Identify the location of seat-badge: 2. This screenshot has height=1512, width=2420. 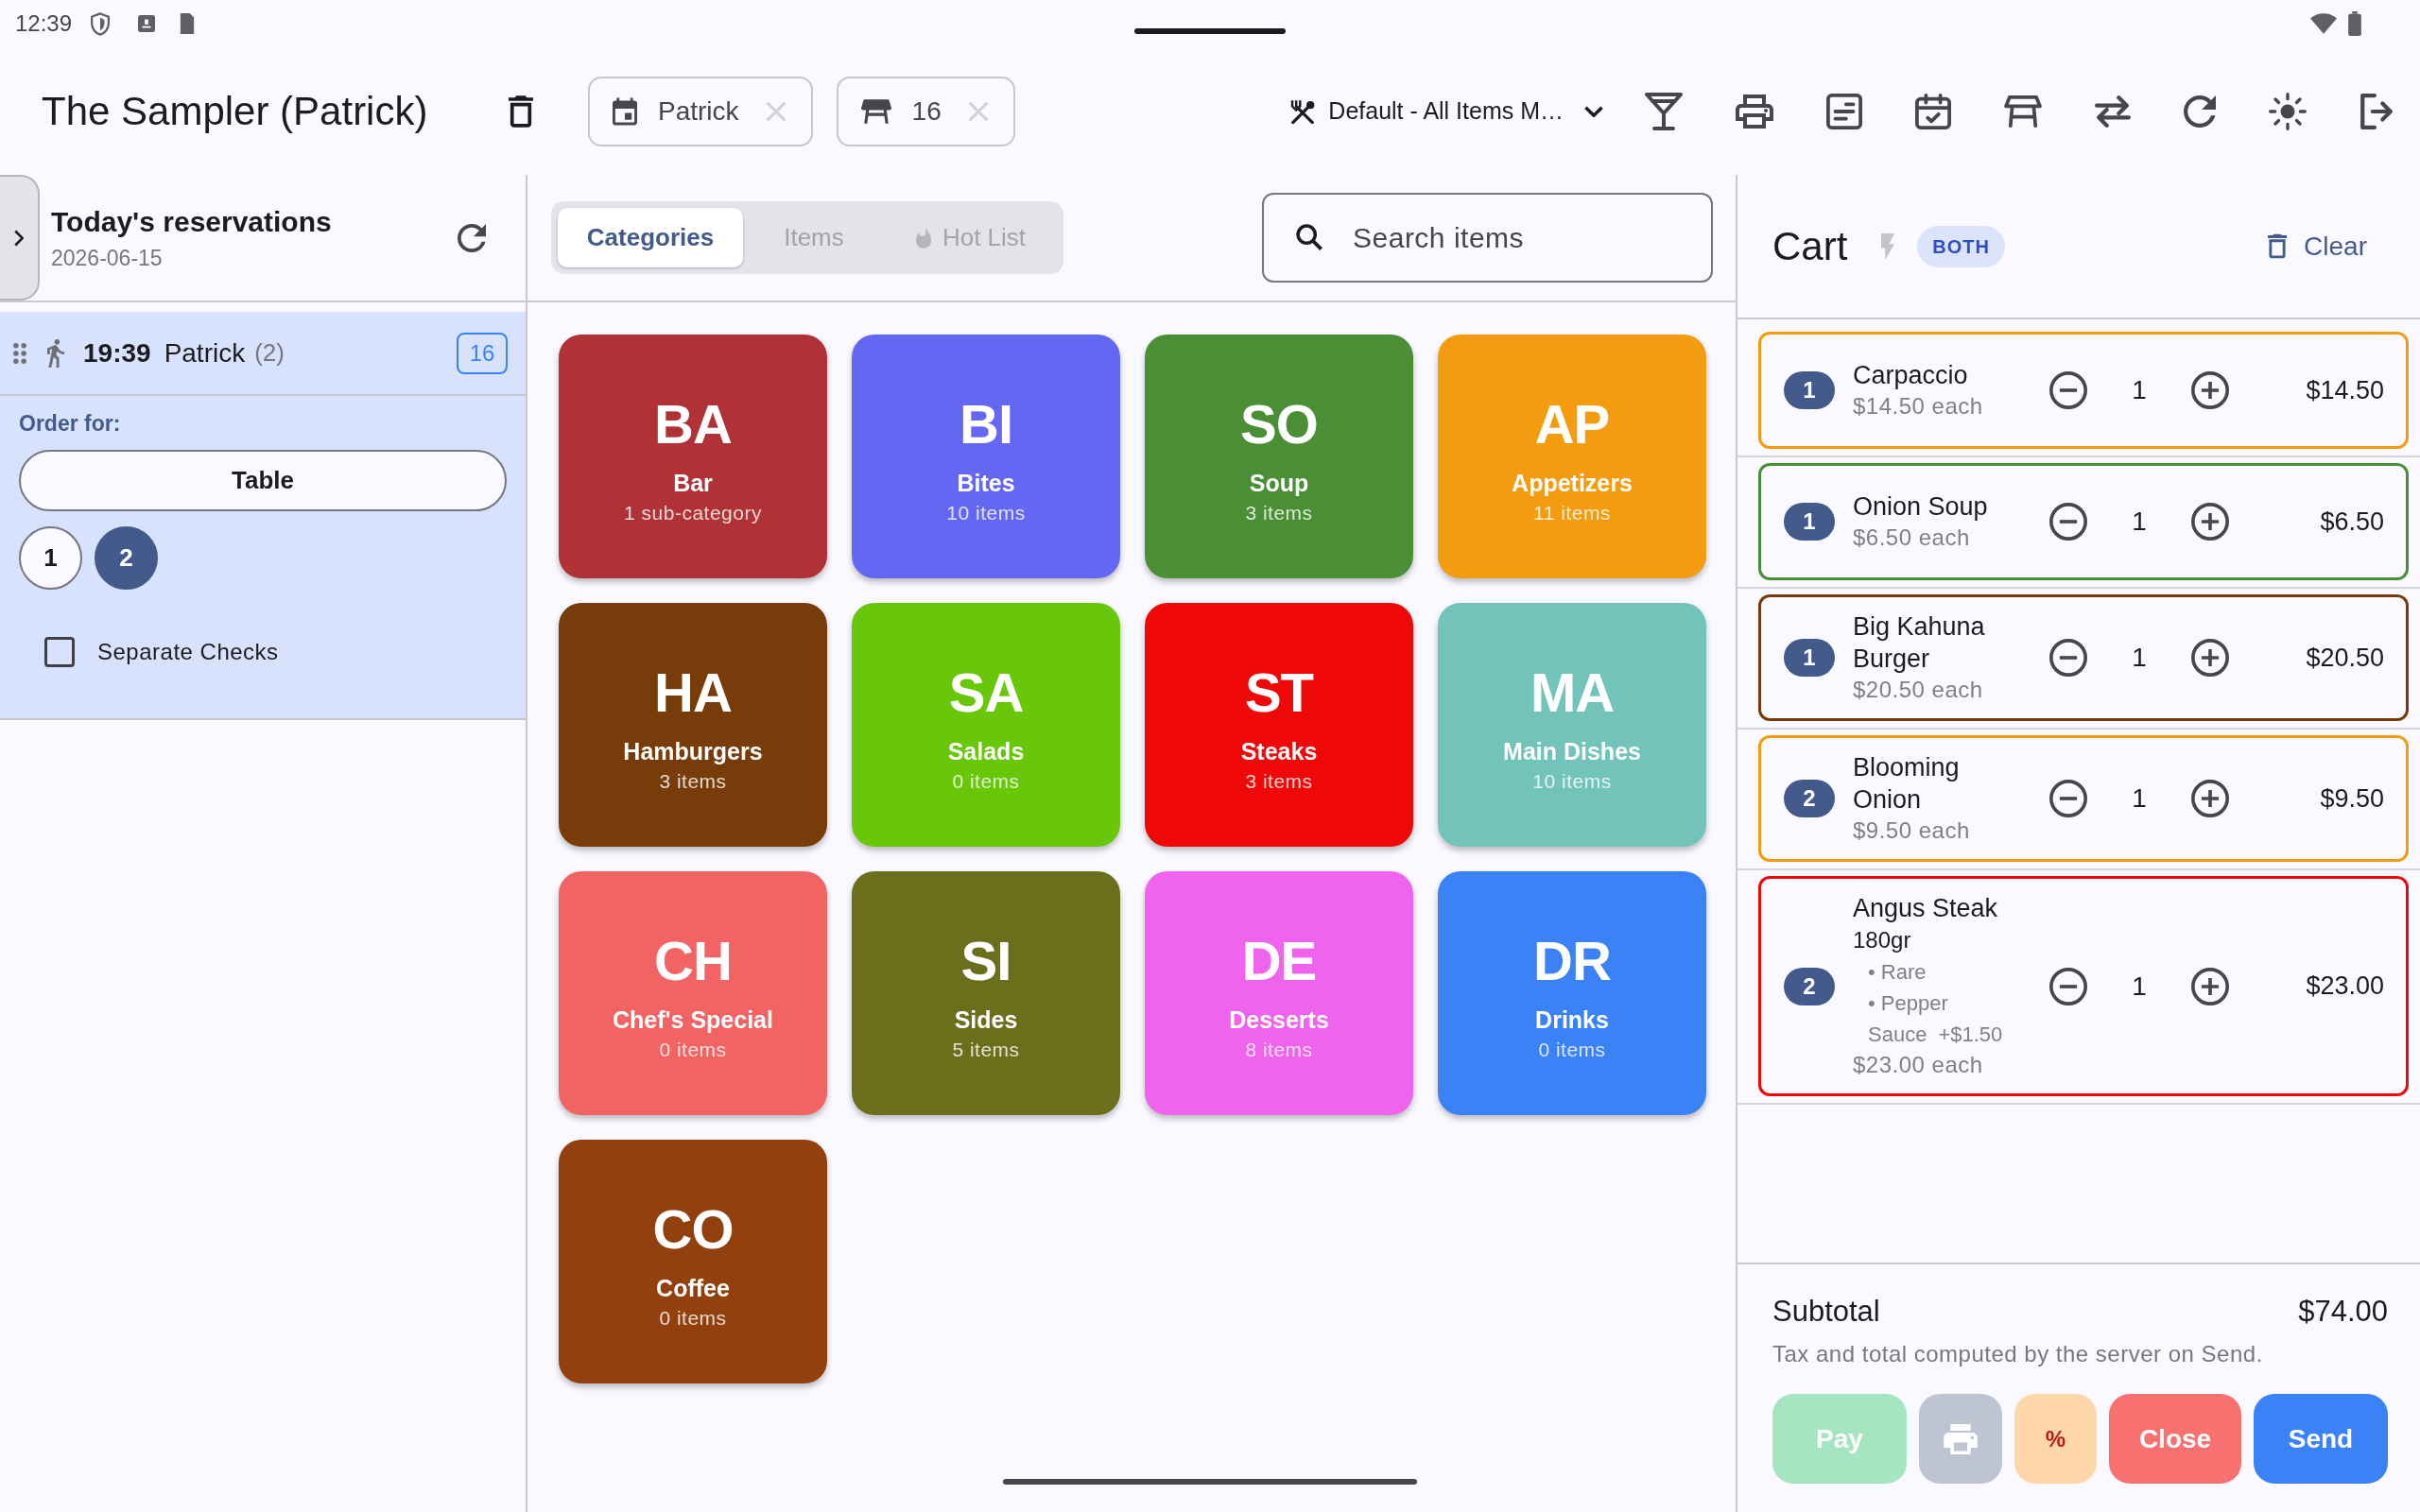
(1809, 798).